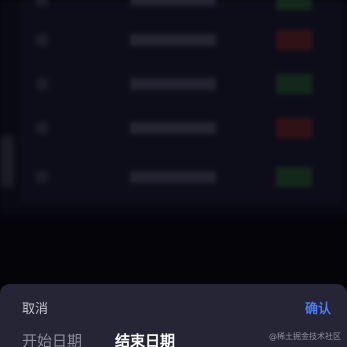 This screenshot has width=347, height=347. I want to click on sheet-header: 取消 确认, so click(173, 306).